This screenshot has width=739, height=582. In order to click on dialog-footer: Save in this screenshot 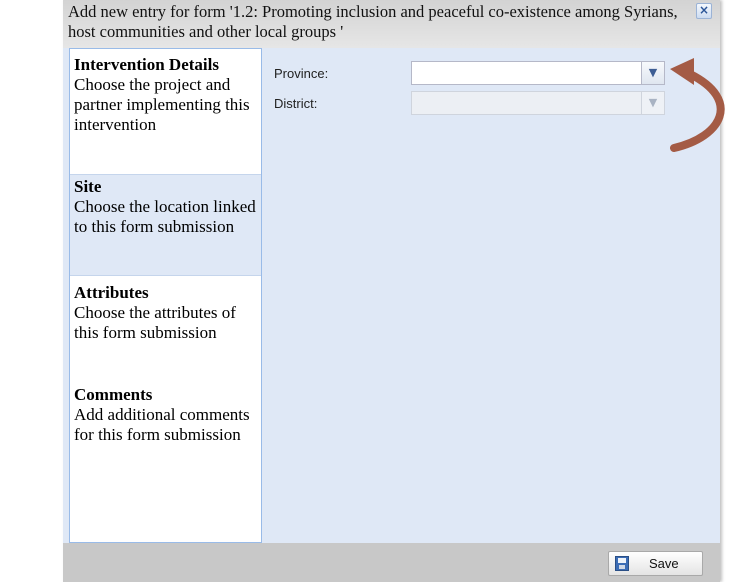, I will do `click(391, 562)`.